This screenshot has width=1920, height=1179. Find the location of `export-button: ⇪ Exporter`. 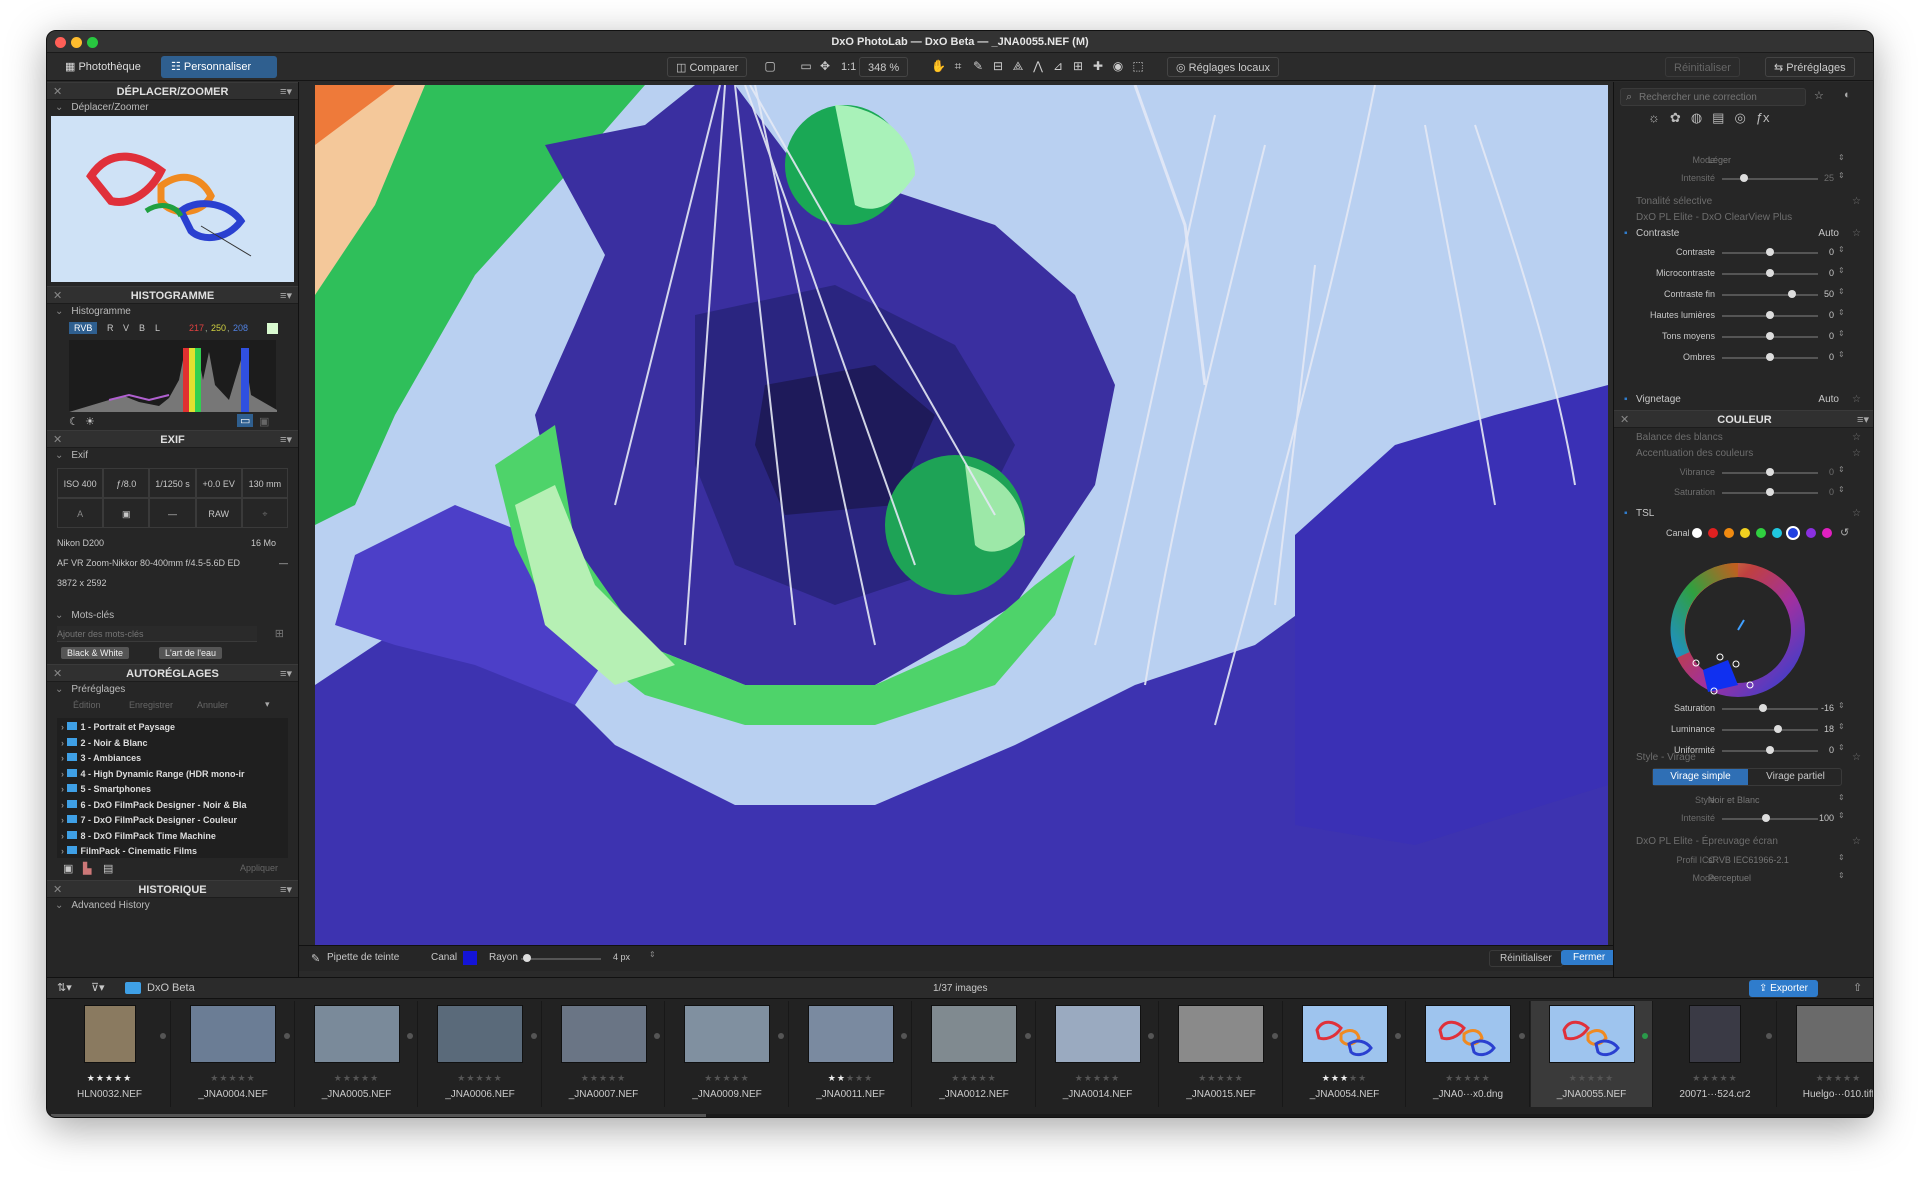

export-button: ⇪ Exporter is located at coordinates (1783, 988).